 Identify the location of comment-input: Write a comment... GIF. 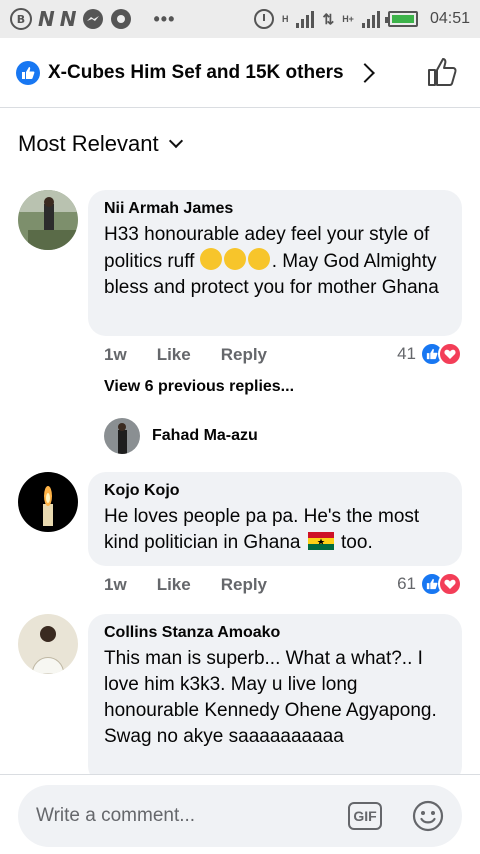
(240, 816).